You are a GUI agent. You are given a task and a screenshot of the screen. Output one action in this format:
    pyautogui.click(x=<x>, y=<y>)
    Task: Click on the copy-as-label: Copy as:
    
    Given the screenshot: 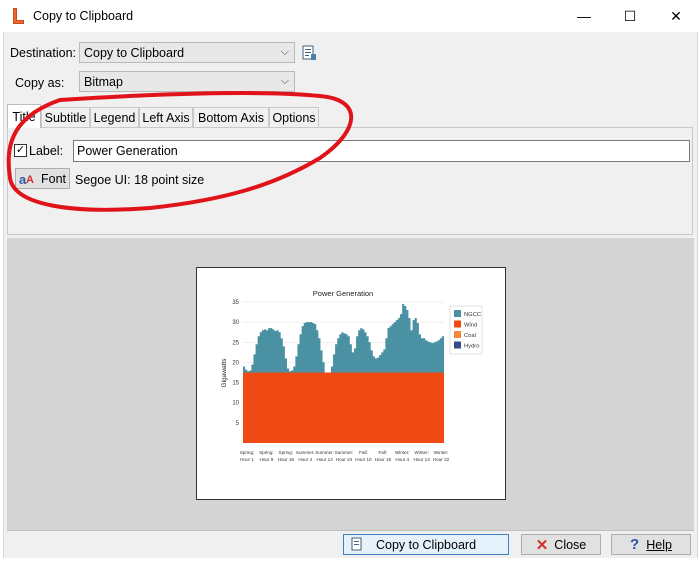 What is the action you would take?
    pyautogui.click(x=40, y=83)
    